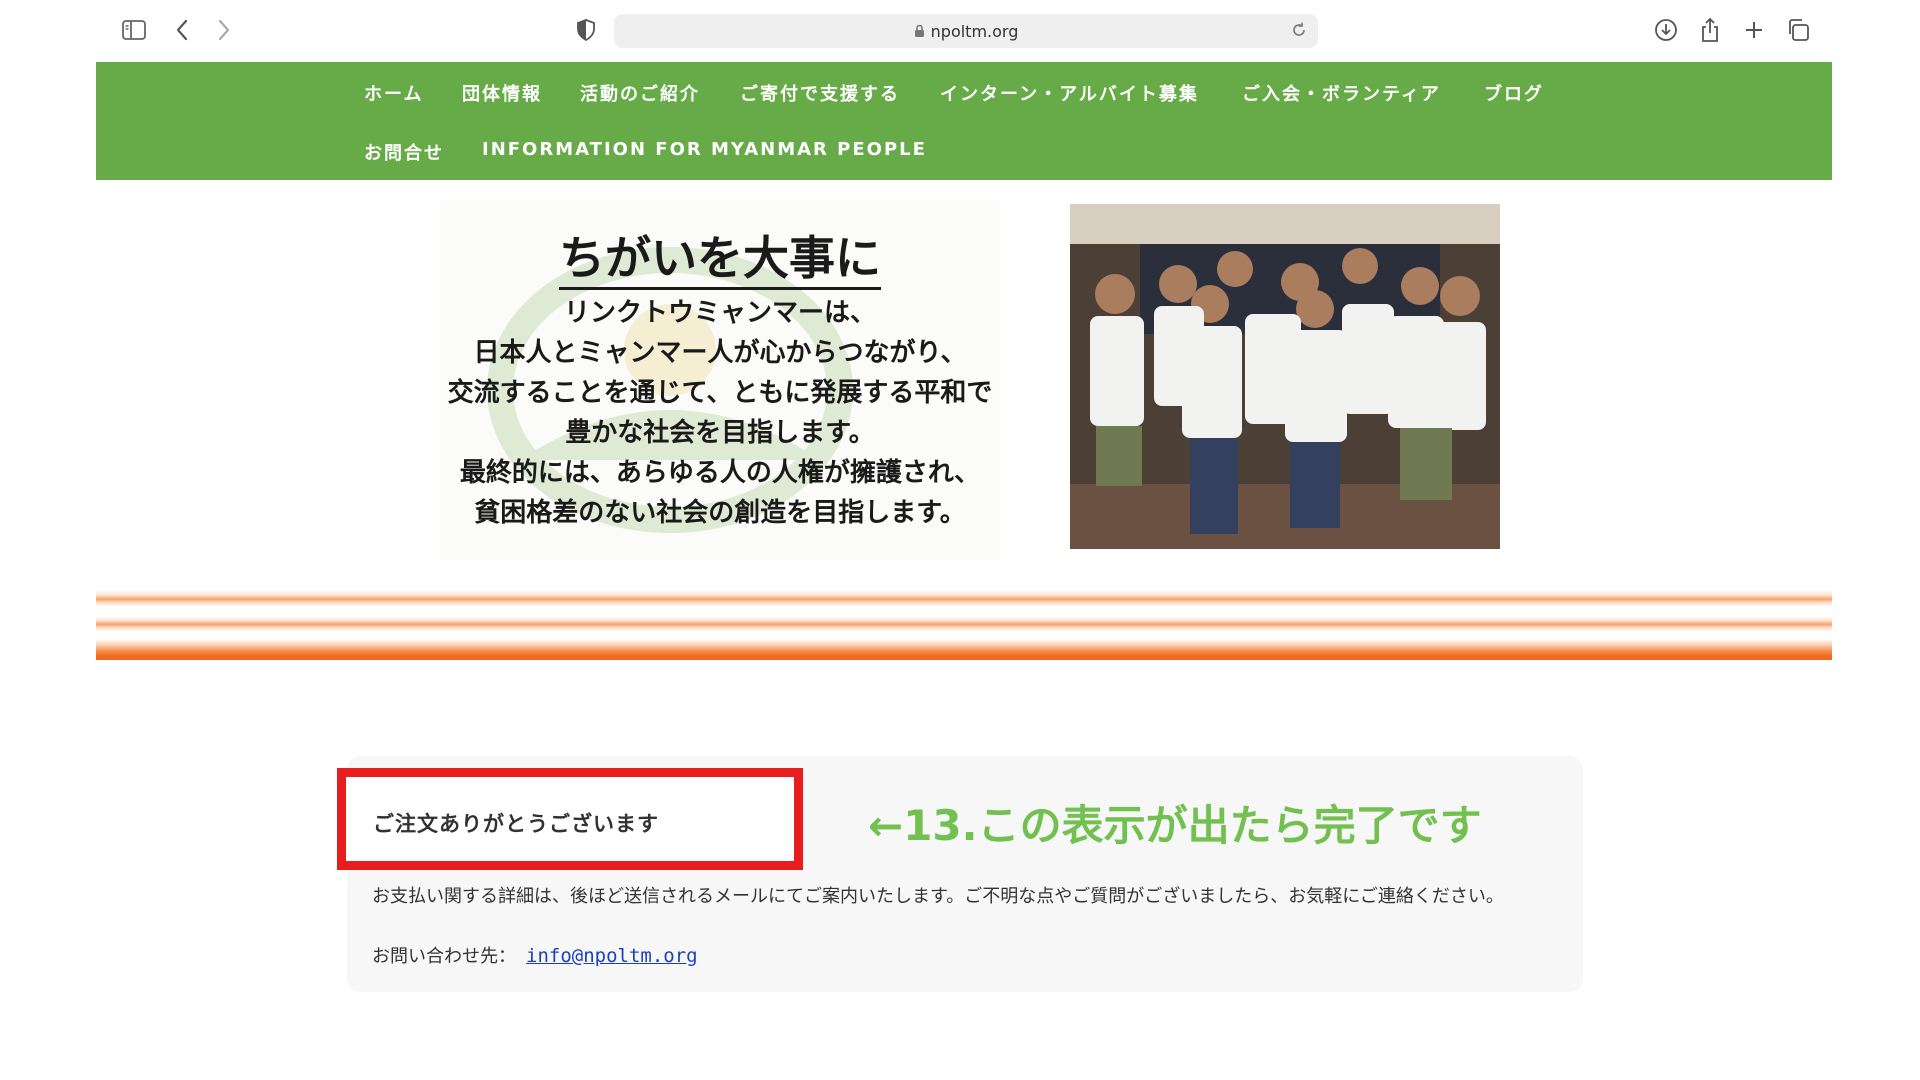 This screenshot has height=1080, width=1920. What do you see at coordinates (1754, 30) in the screenshot?
I see `new-tab-icon` at bounding box center [1754, 30].